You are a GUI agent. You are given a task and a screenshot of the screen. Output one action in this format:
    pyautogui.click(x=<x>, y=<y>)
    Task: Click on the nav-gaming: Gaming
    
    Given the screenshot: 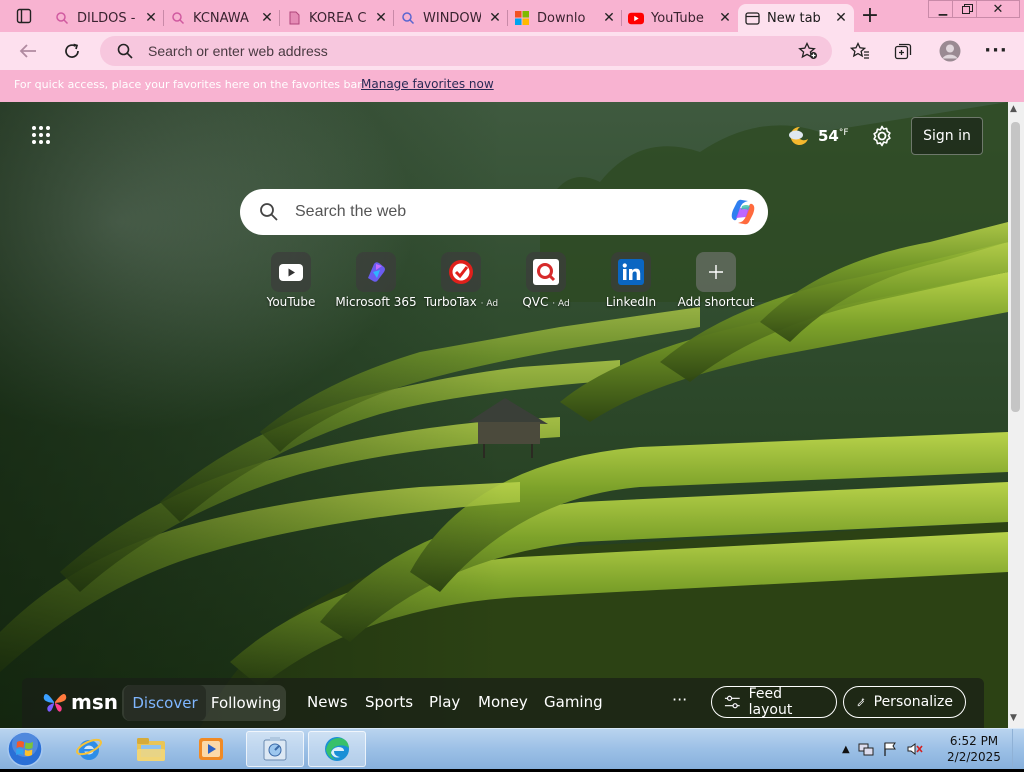 What is the action you would take?
    pyautogui.click(x=573, y=702)
    